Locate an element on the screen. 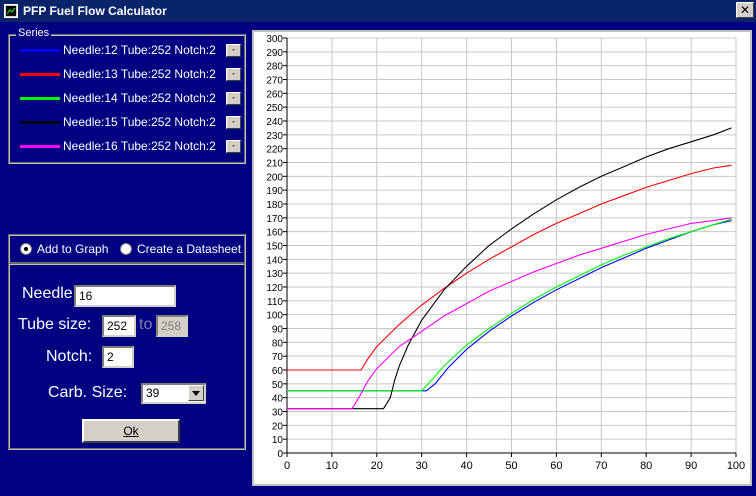 Image resolution: width=756 pixels, height=496 pixels. radio-selected-icon is located at coordinates (26, 249).